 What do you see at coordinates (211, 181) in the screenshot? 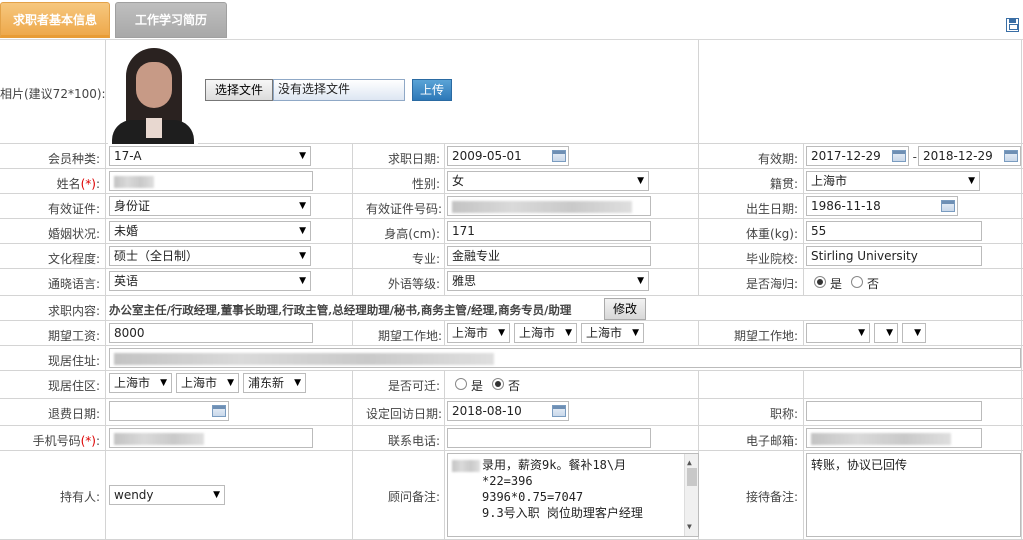
I see `name-input` at bounding box center [211, 181].